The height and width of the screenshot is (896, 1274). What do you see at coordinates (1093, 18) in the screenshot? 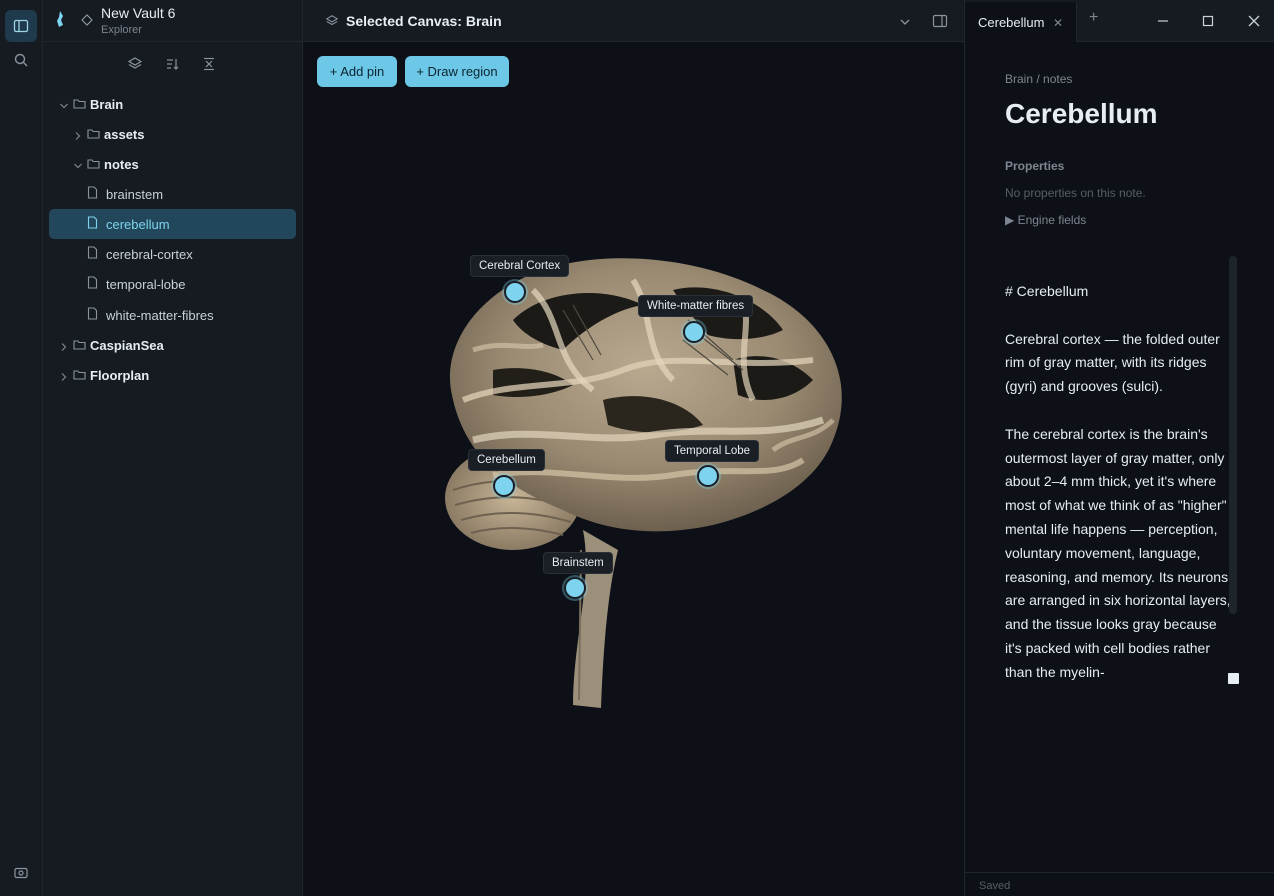
I see `new-tab-icon: +` at bounding box center [1093, 18].